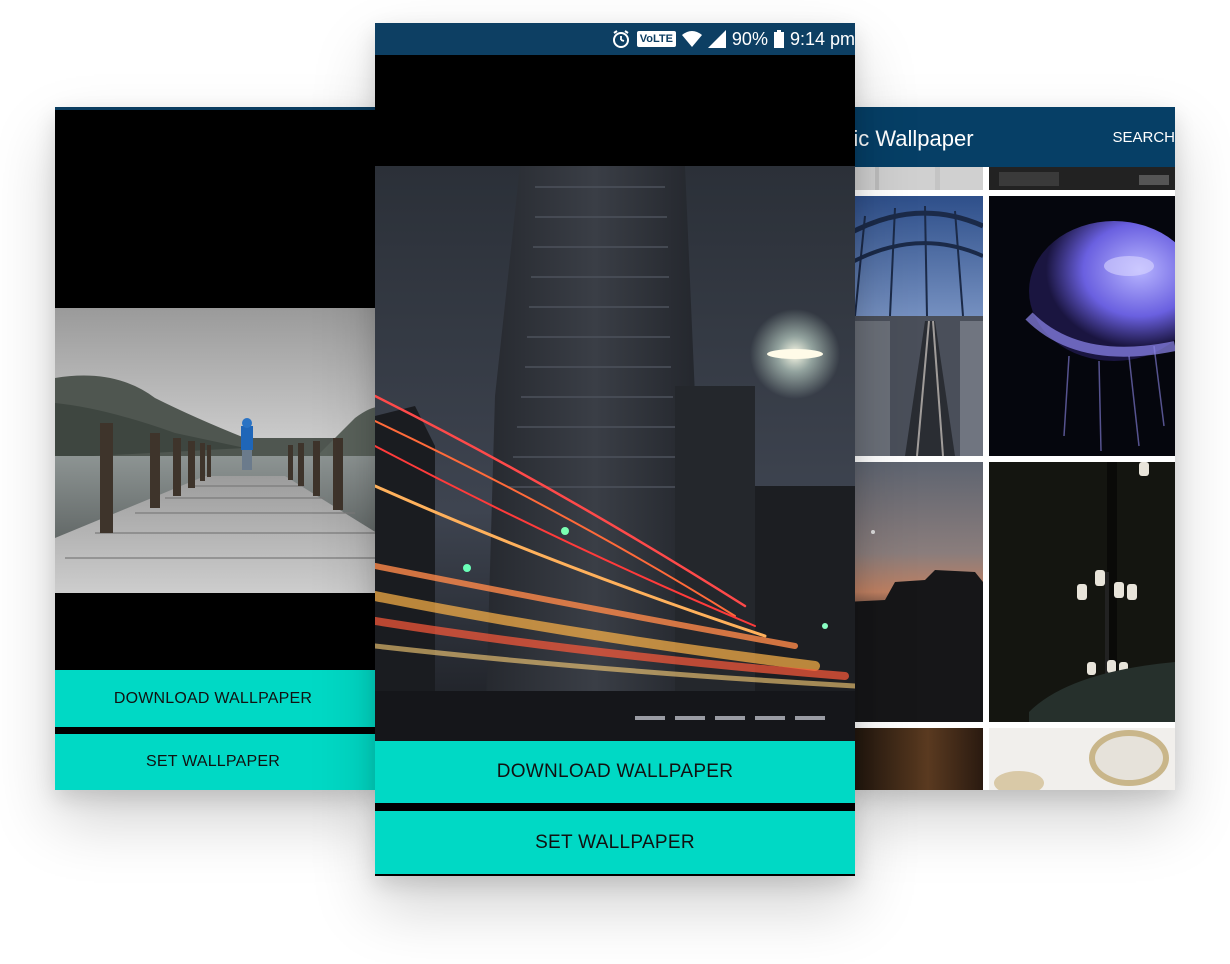 The width and height of the screenshot is (1230, 964). Describe the element at coordinates (909, 138) in the screenshot. I see `app-title: mic Wallpaper` at that location.